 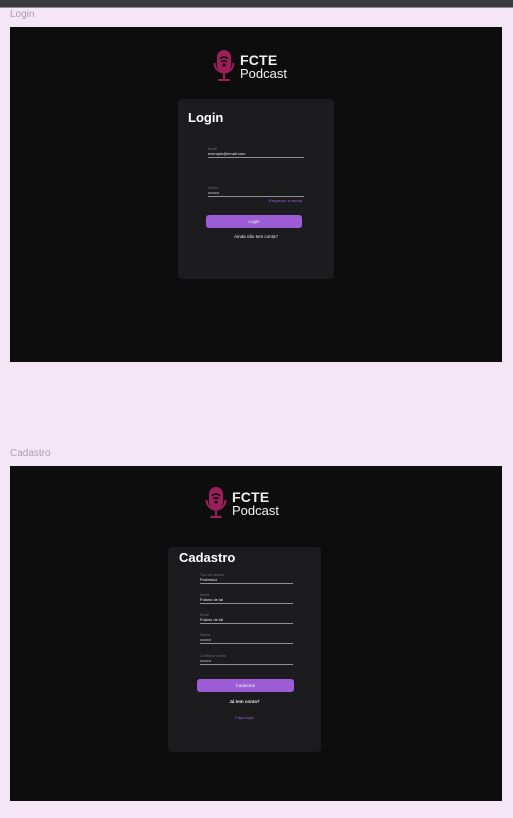 I want to click on login-email-underline, so click(x=256, y=157).